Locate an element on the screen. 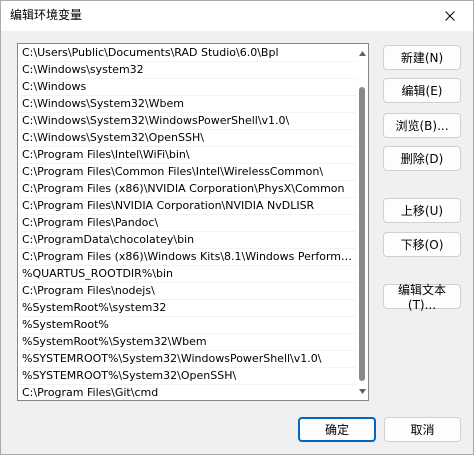 Image resolution: width=474 pixels, height=455 pixels. vertical-scrollbar is located at coordinates (362, 222).